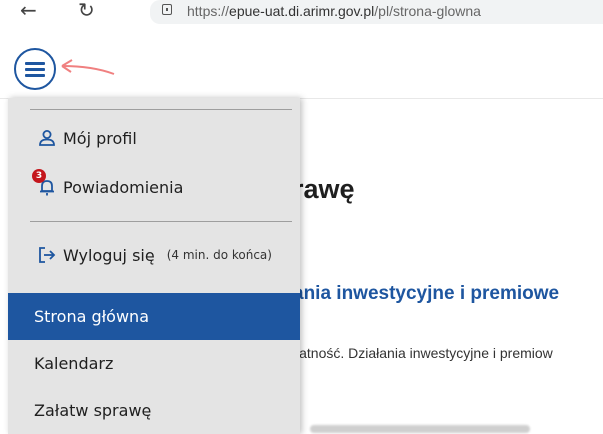  What do you see at coordinates (86, 10) in the screenshot?
I see `reload-icon: ↻` at bounding box center [86, 10].